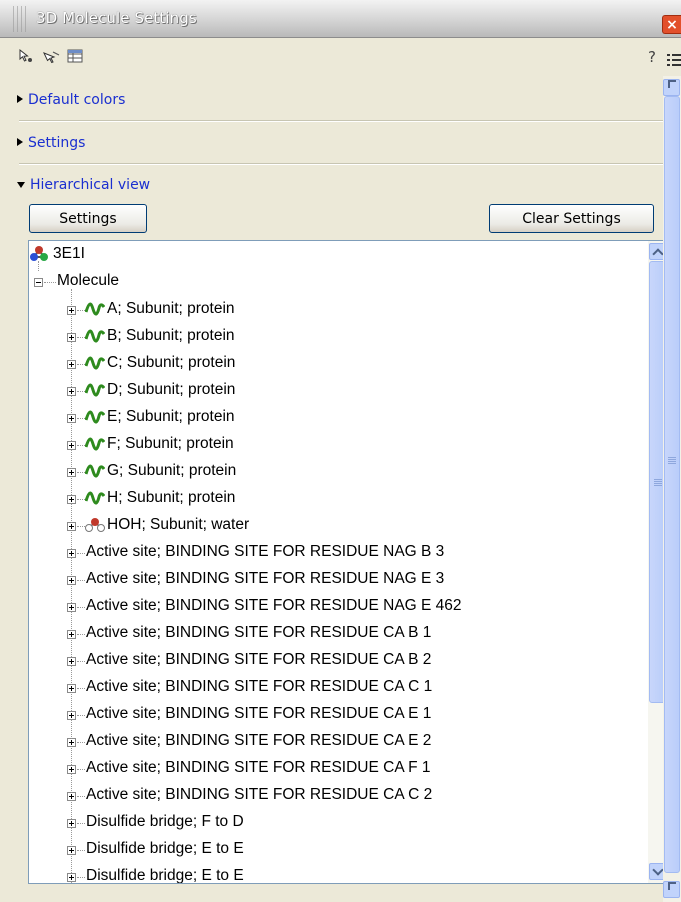 The image size is (681, 902). I want to click on tree-item-row: A; Subunit; protein, so click(329, 309).